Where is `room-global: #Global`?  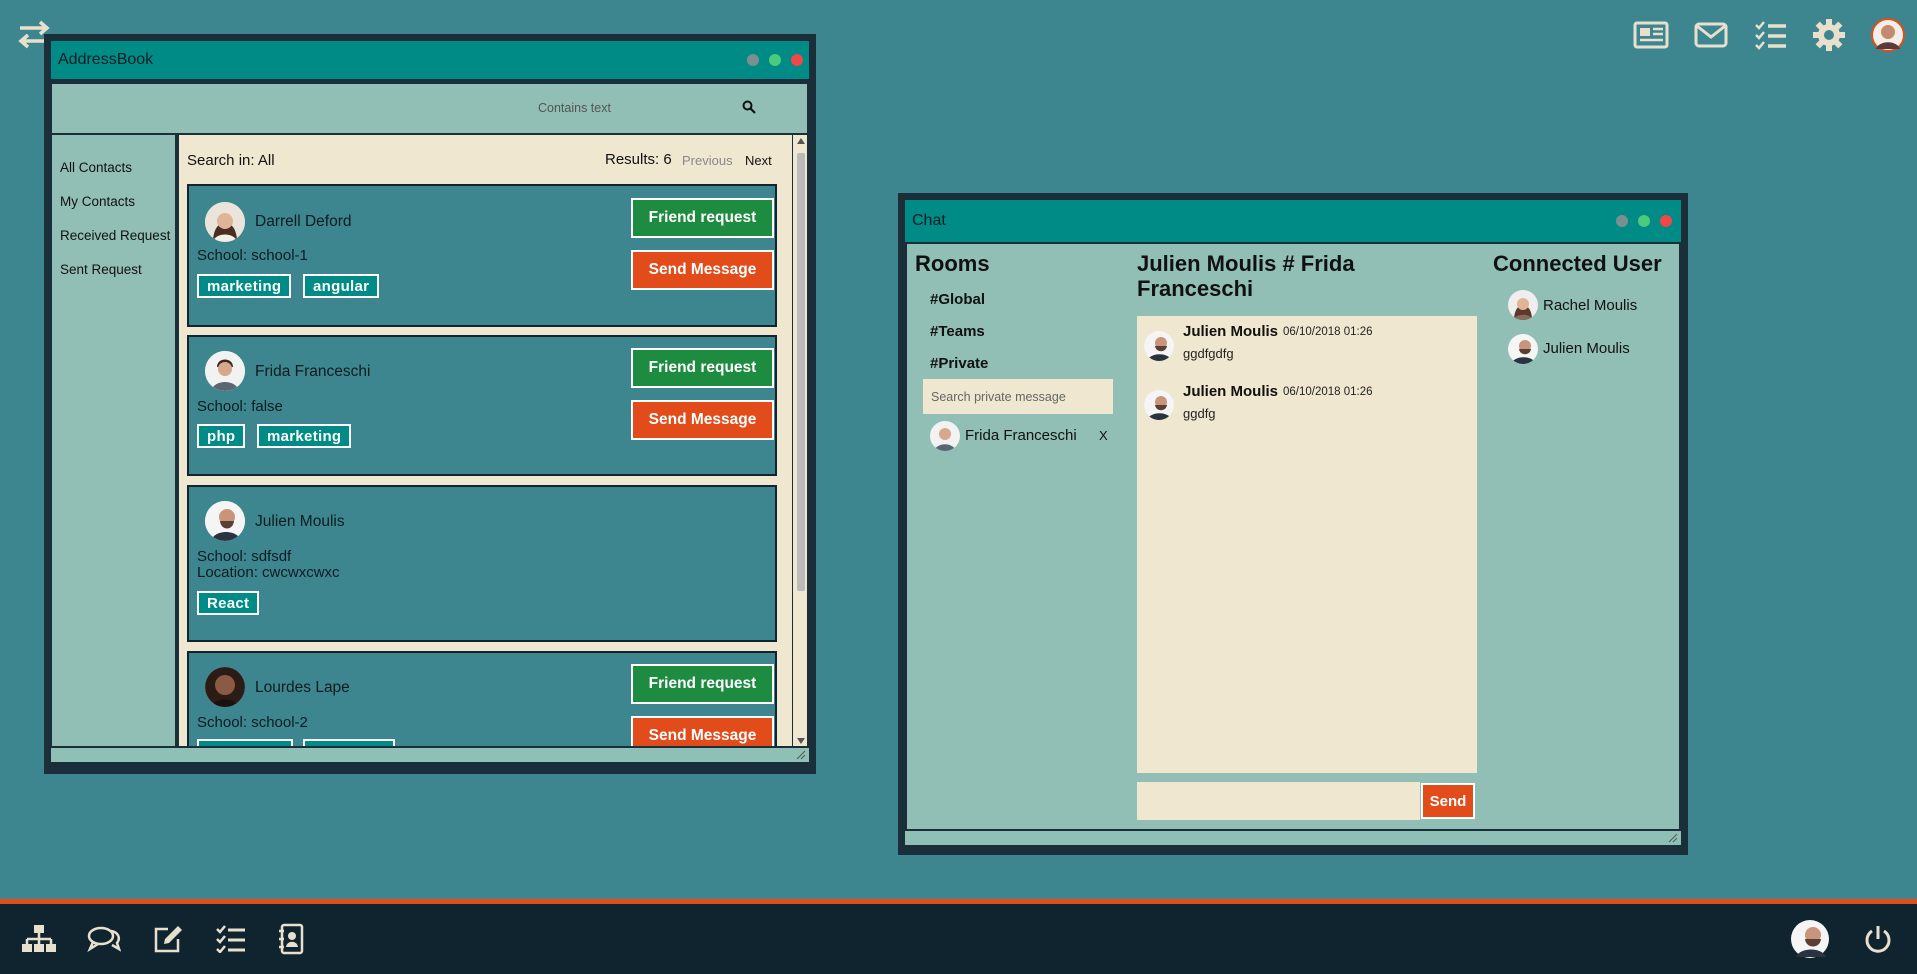 room-global: #Global is located at coordinates (957, 299).